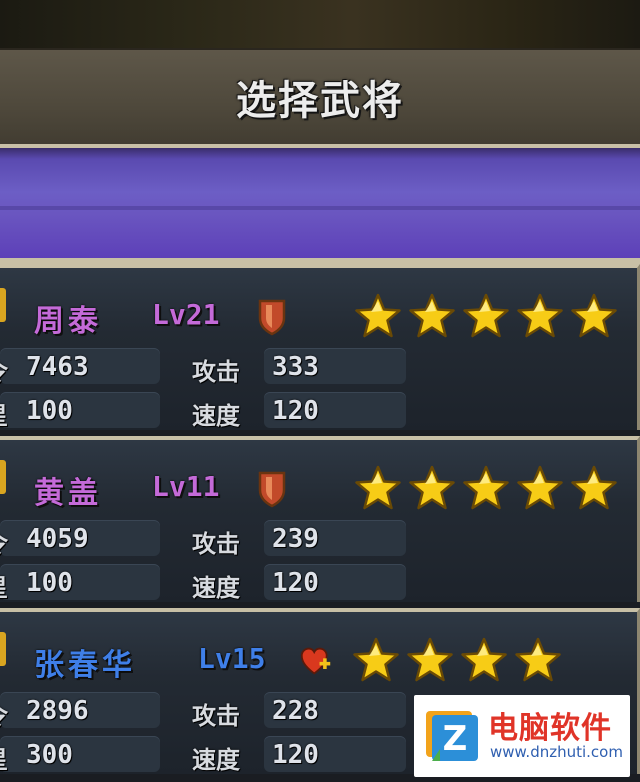  I want to click on watermark-brand: 电脑软件, so click(550, 728).